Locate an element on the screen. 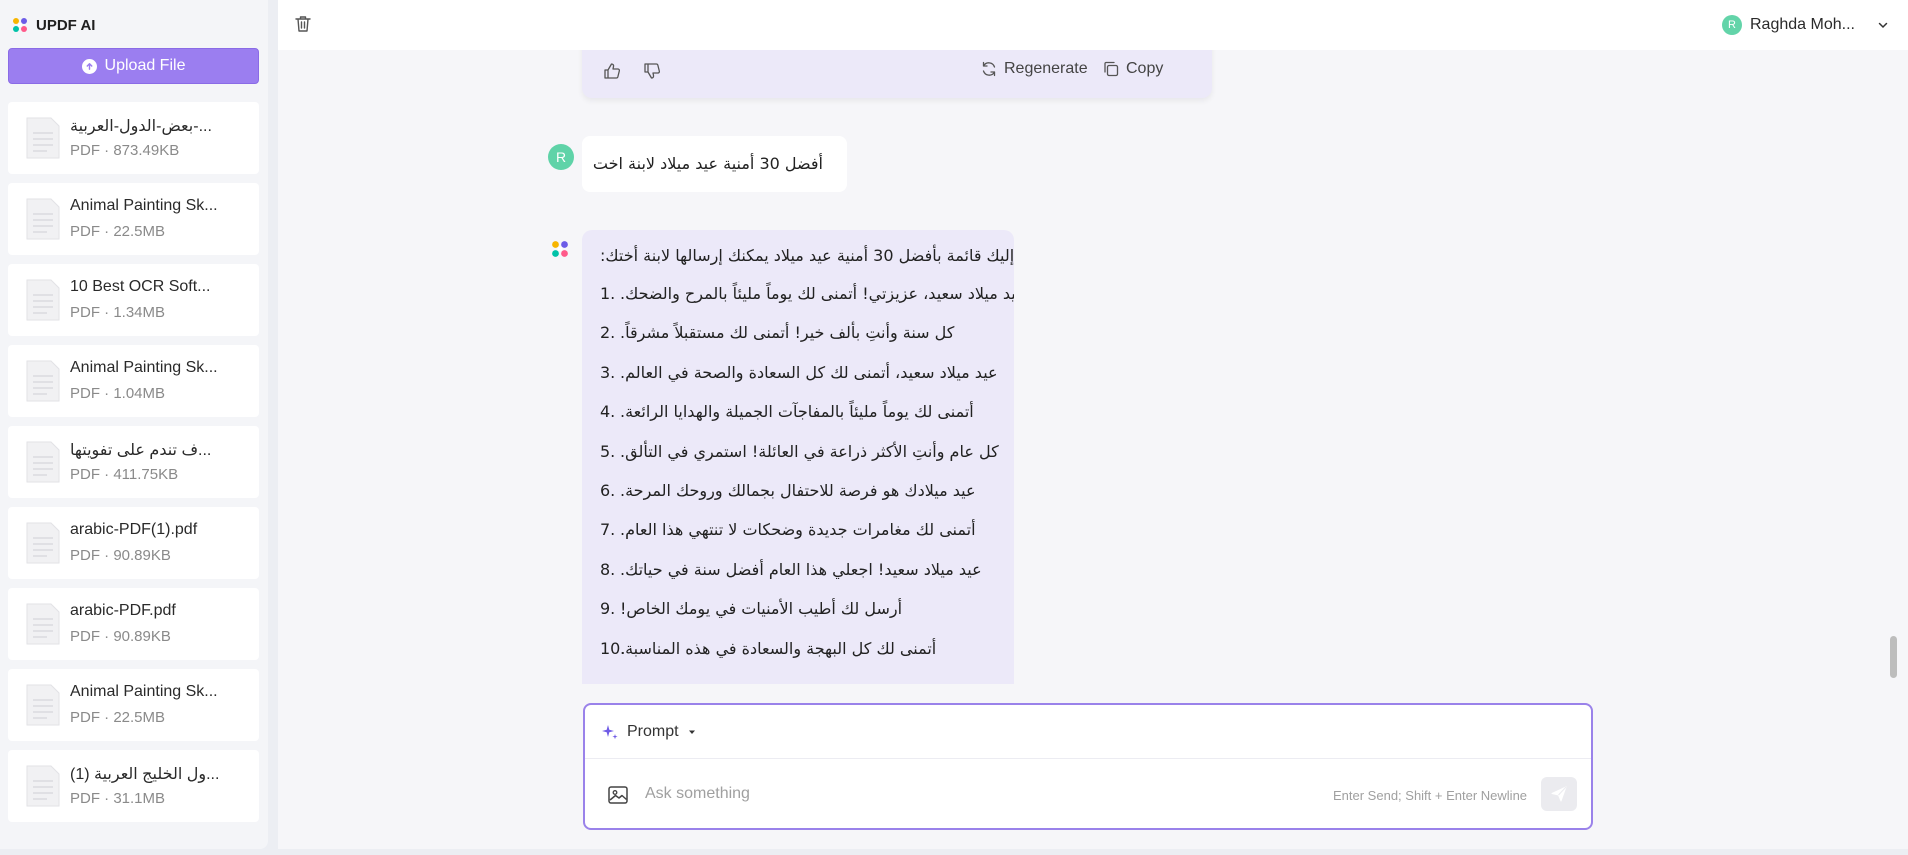 This screenshot has height=855, width=1908. send-button is located at coordinates (1559, 794).